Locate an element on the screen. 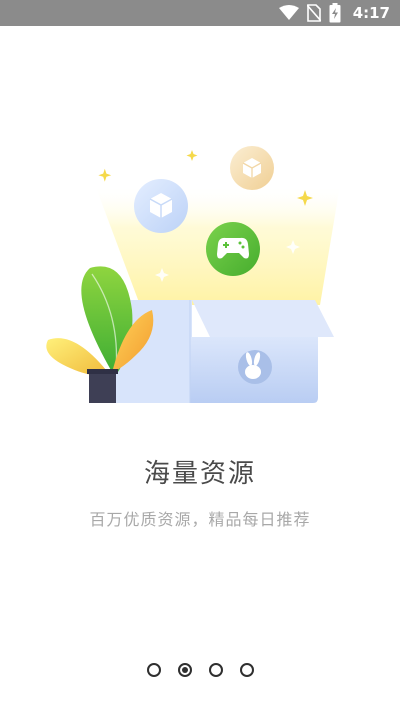  page-subtitle: 百万优质资源，精品每日推荐 is located at coordinates (200, 519).